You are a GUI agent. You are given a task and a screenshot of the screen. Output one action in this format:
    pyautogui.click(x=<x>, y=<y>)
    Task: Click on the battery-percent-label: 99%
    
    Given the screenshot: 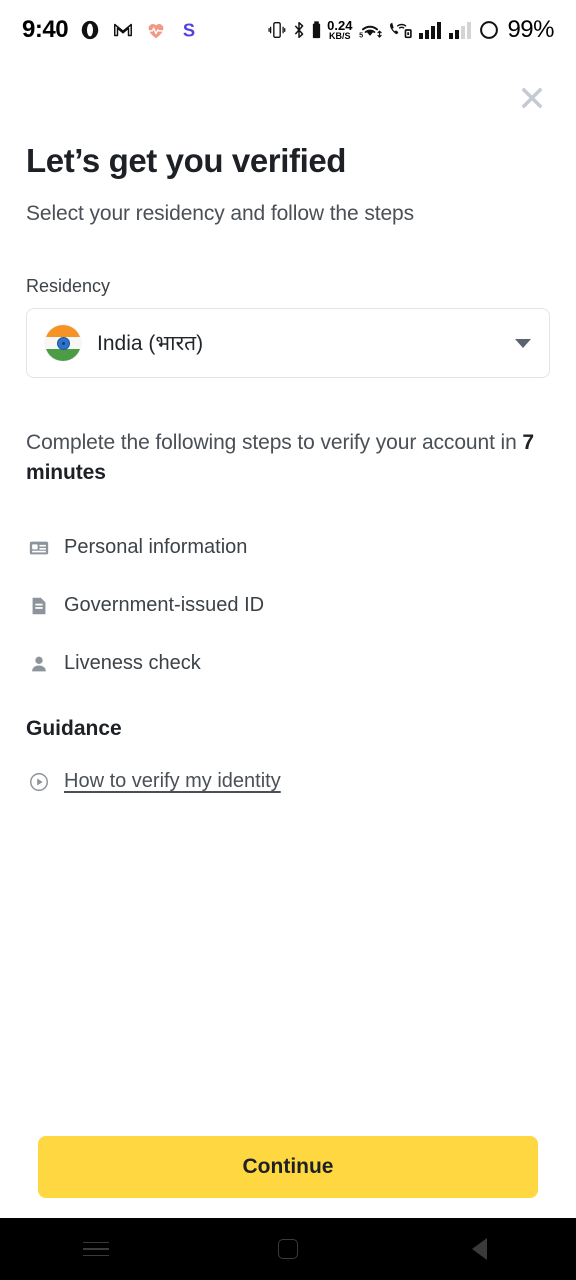 What is the action you would take?
    pyautogui.click(x=530, y=29)
    